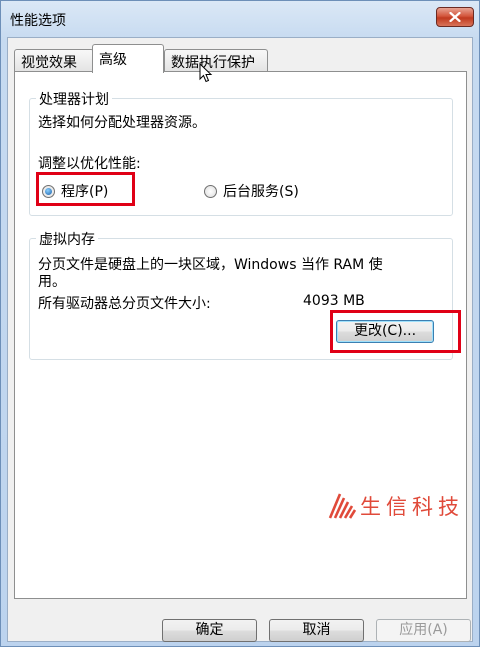 Image resolution: width=480 pixels, height=647 pixels. I want to click on window-title: 性能选项, so click(38, 21).